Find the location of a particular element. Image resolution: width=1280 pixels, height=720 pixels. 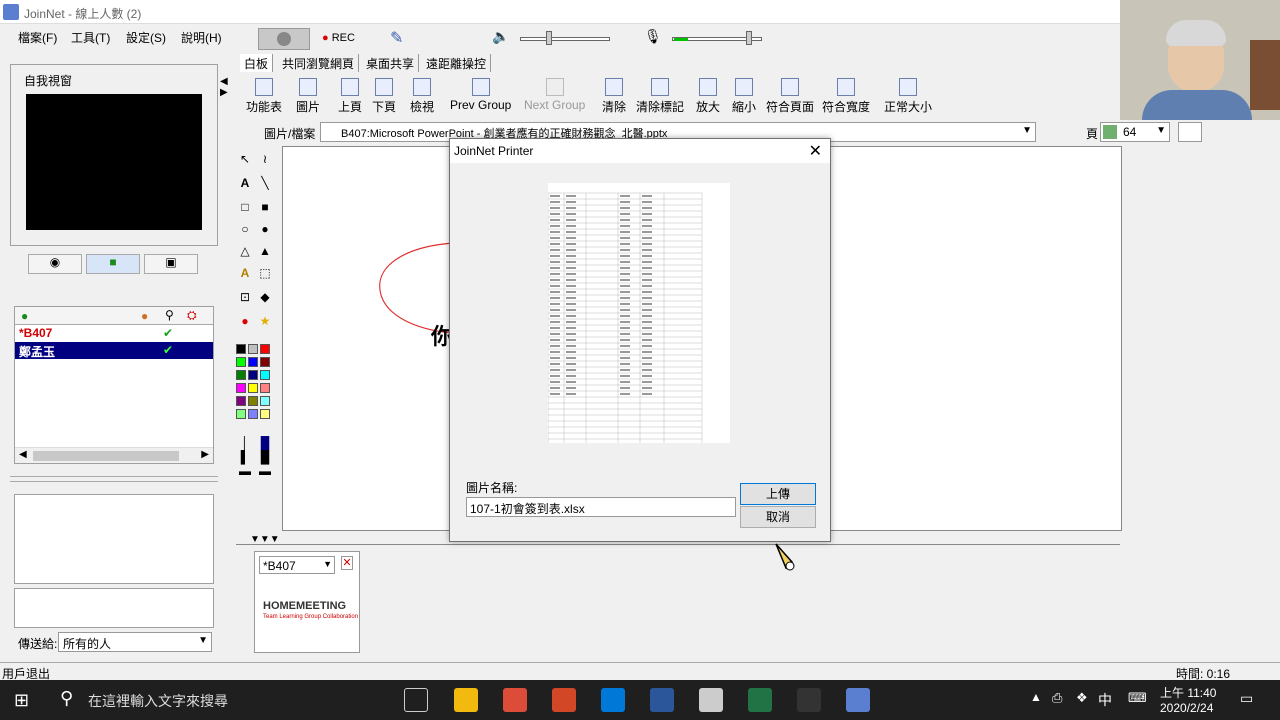

menu-help: 說明(H) is located at coordinates (201, 37).